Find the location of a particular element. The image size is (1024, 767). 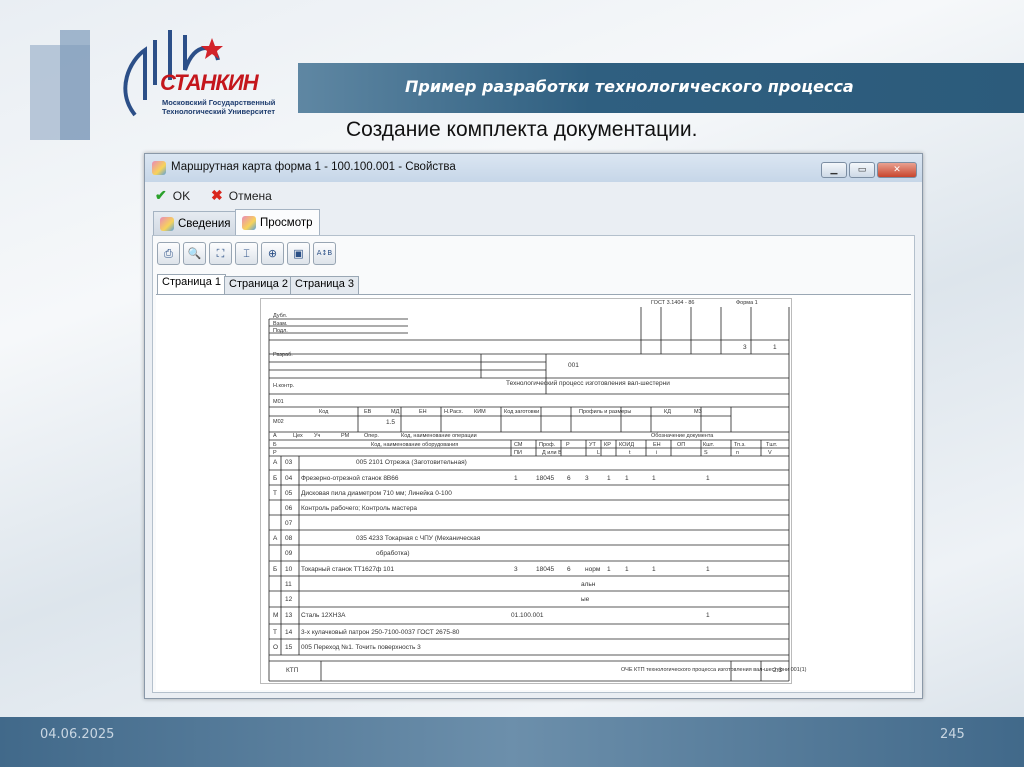

ok-button: ✔ OK is located at coordinates (172, 195).